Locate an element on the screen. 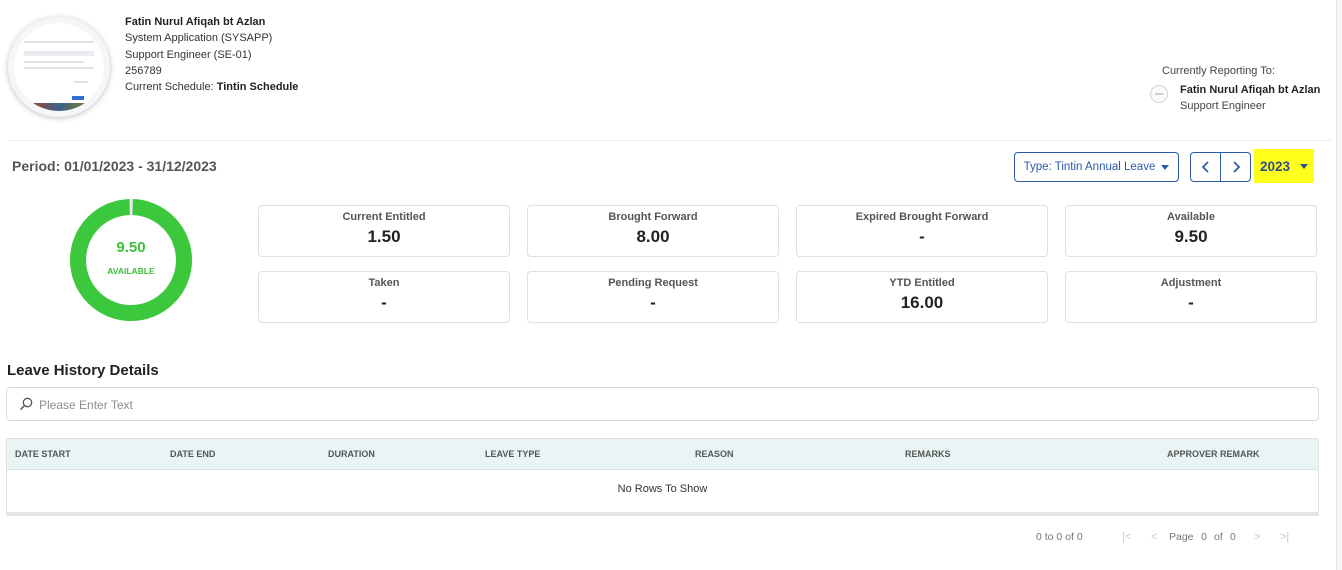 The image size is (1342, 570). stat-value: 8.00 is located at coordinates (653, 236).